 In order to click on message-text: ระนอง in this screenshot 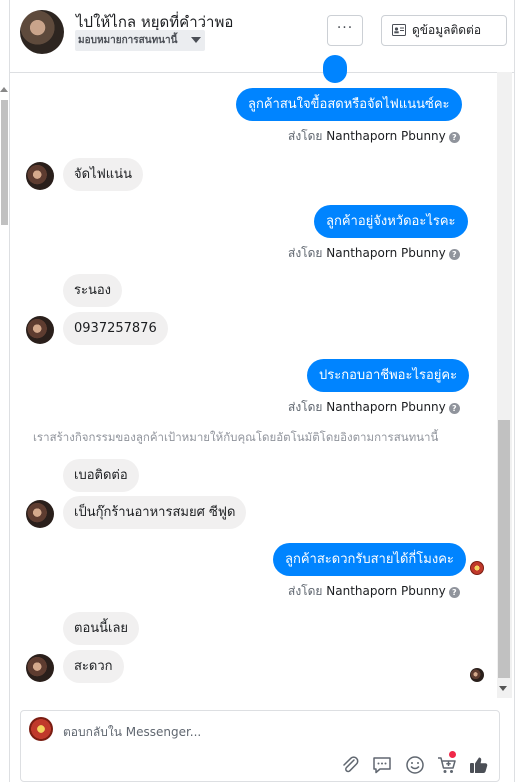, I will do `click(93, 290)`.